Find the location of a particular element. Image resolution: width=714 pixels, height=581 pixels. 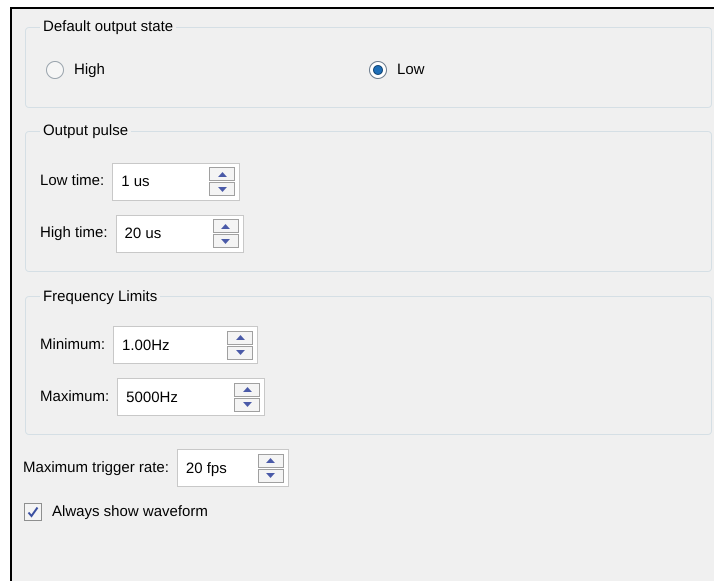

field-label: Maximum trigger rate: is located at coordinates (96, 468).